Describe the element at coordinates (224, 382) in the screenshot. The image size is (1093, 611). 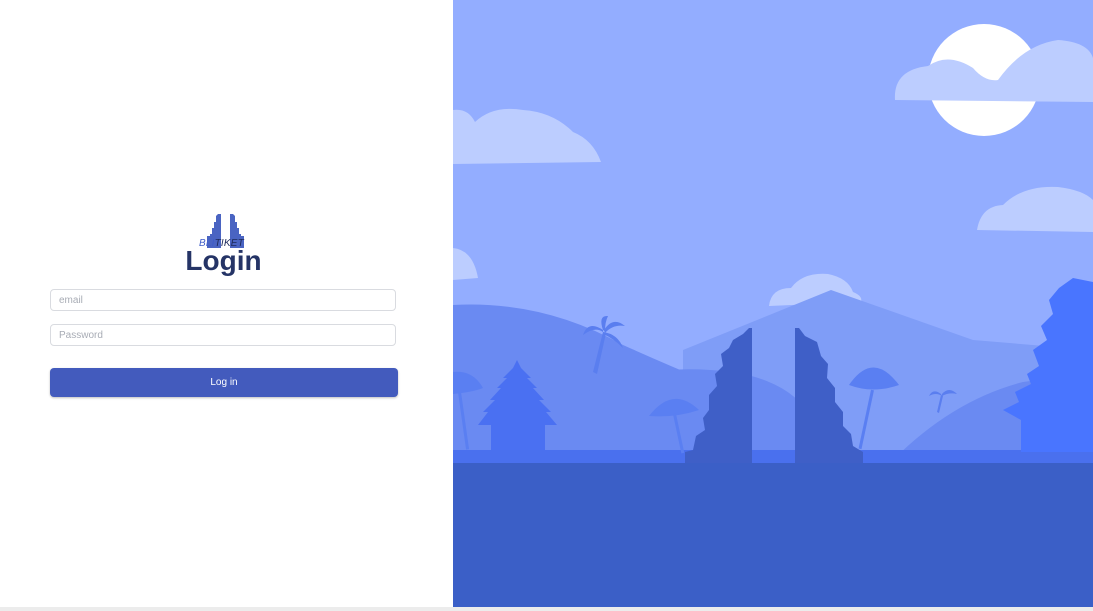
I see `login-button: Log in` at that location.